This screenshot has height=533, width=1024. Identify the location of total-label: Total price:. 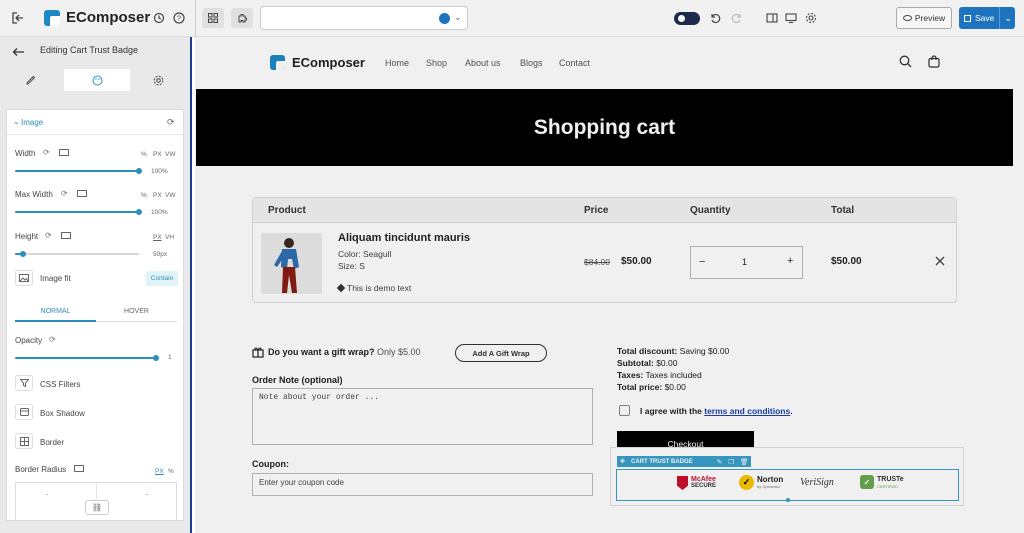
(640, 387).